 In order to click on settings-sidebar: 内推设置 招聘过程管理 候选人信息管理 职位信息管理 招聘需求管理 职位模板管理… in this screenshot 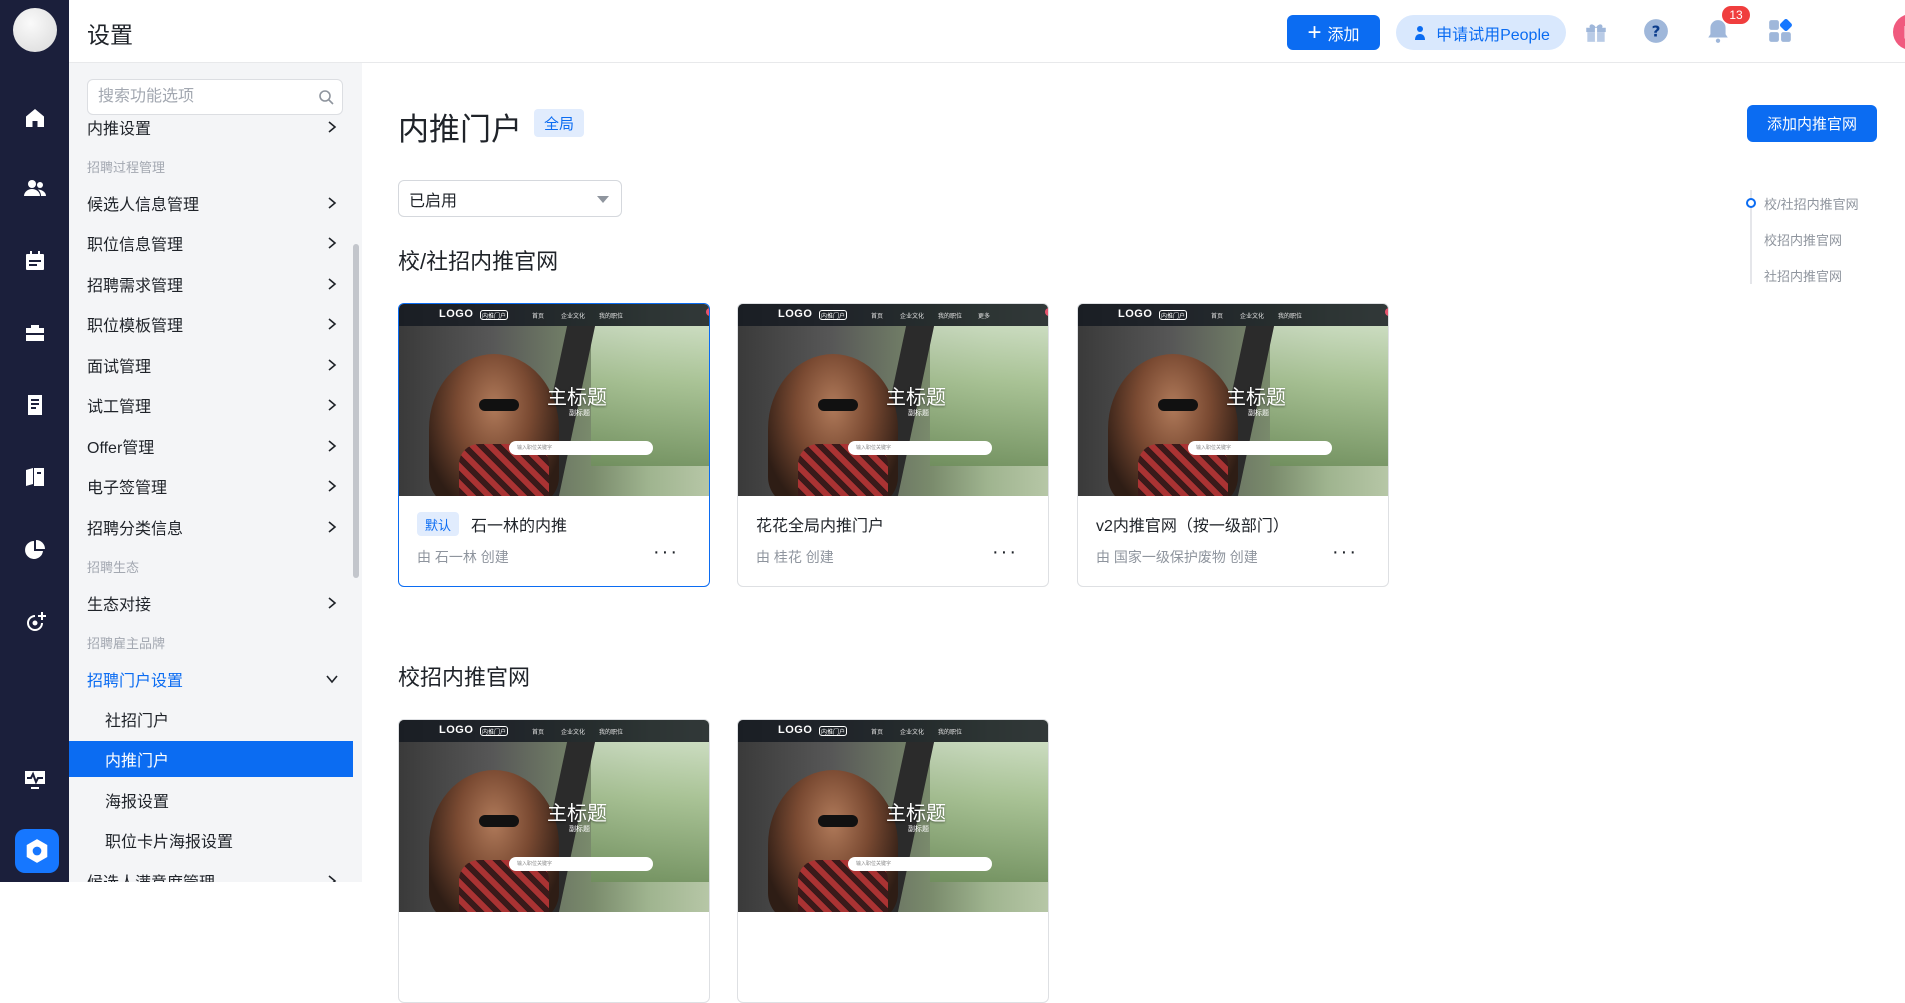, I will do `click(215, 472)`.